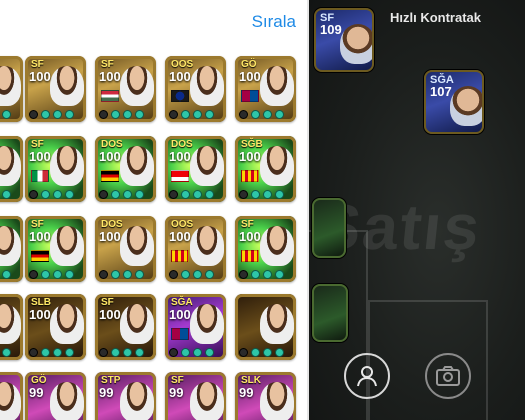 Image resolution: width=525 pixels, height=420 pixels. Describe the element at coordinates (274, 22) in the screenshot. I see `sort-button: Sırala` at that location.